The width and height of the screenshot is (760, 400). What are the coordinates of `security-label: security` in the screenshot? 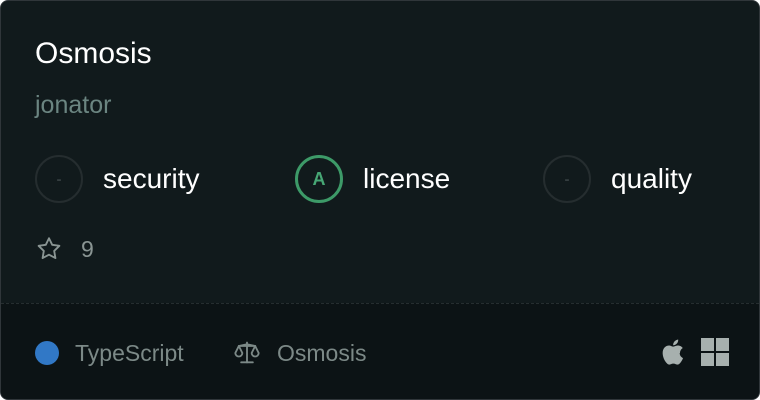 It's located at (151, 178).